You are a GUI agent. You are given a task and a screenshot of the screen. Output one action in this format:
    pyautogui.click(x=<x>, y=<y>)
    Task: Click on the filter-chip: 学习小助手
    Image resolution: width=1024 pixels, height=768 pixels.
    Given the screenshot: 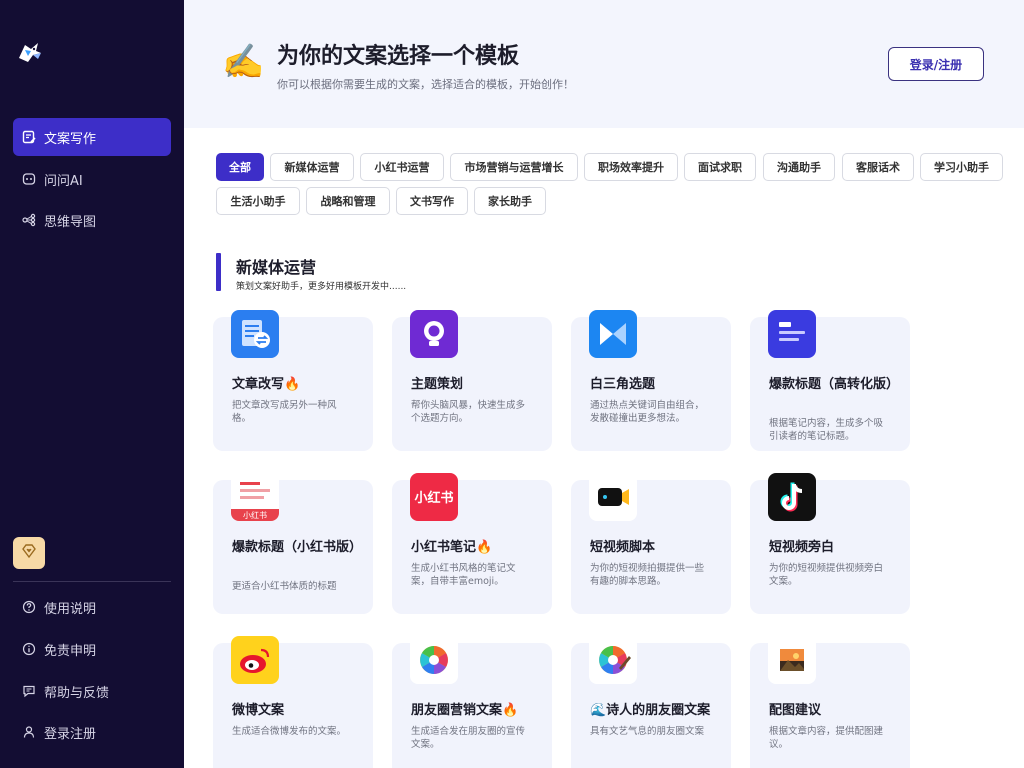 What is the action you would take?
    pyautogui.click(x=961, y=167)
    